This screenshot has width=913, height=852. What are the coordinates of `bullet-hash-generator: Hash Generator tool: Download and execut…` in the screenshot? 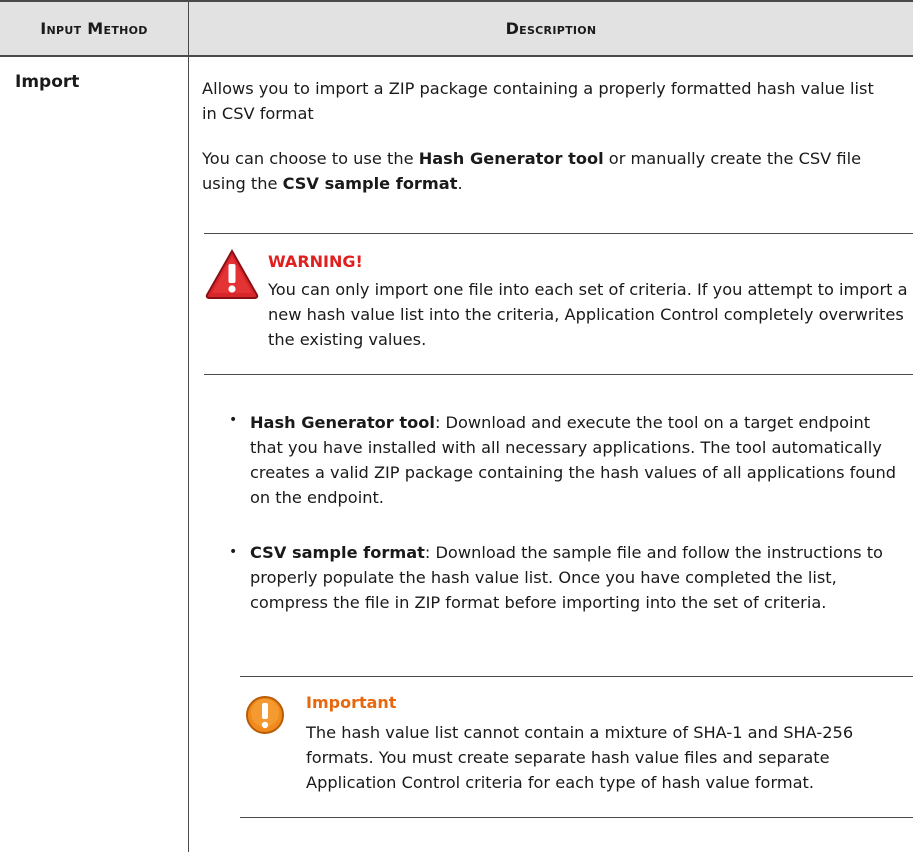 It's located at (575, 460).